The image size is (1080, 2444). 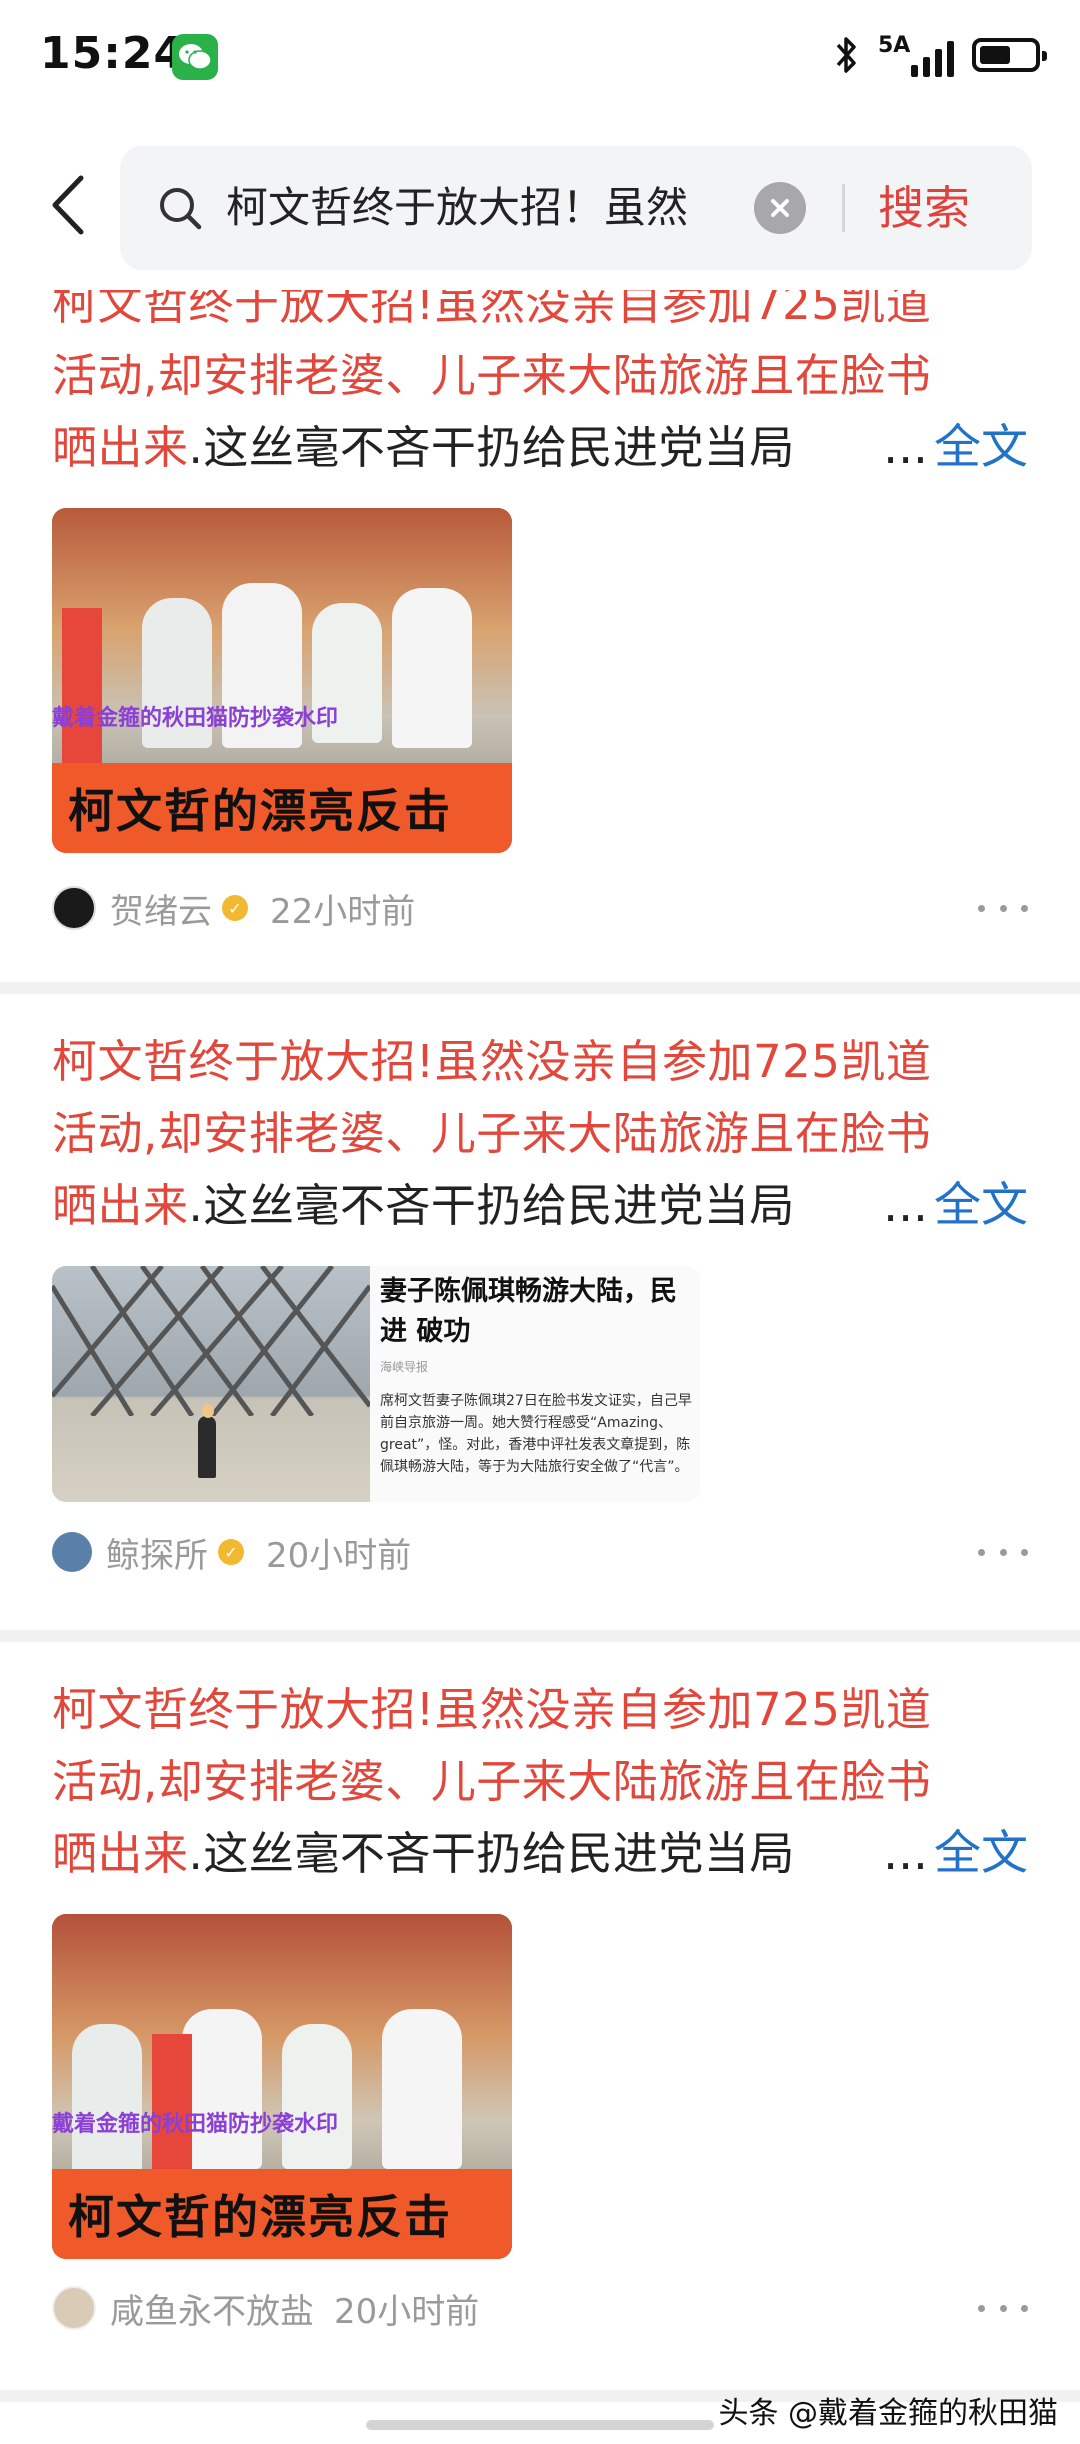 What do you see at coordinates (528, 1311) in the screenshot?
I see `news-headline: 妻子陈佩琪畅游大陆，民进 破功` at bounding box center [528, 1311].